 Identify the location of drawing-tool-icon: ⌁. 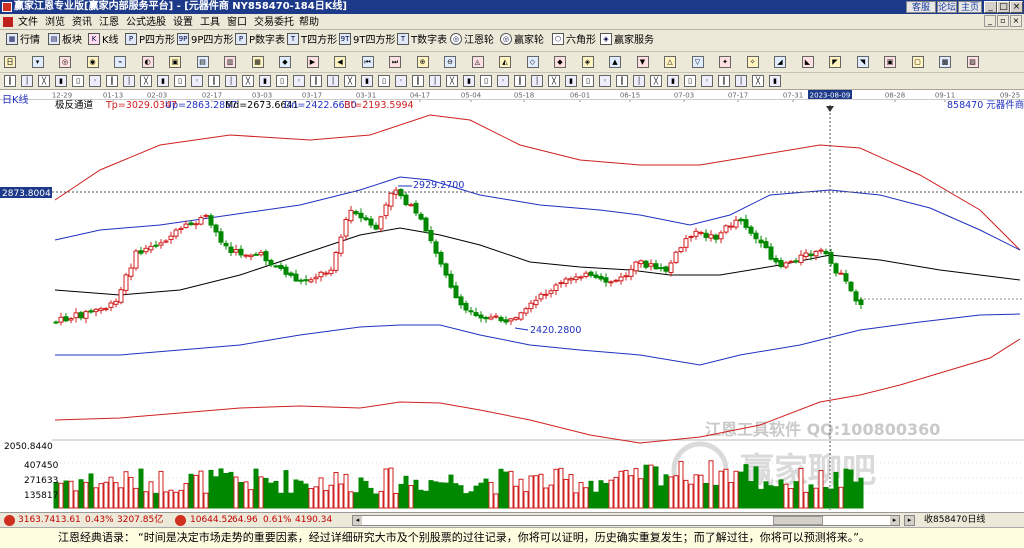
(120, 62).